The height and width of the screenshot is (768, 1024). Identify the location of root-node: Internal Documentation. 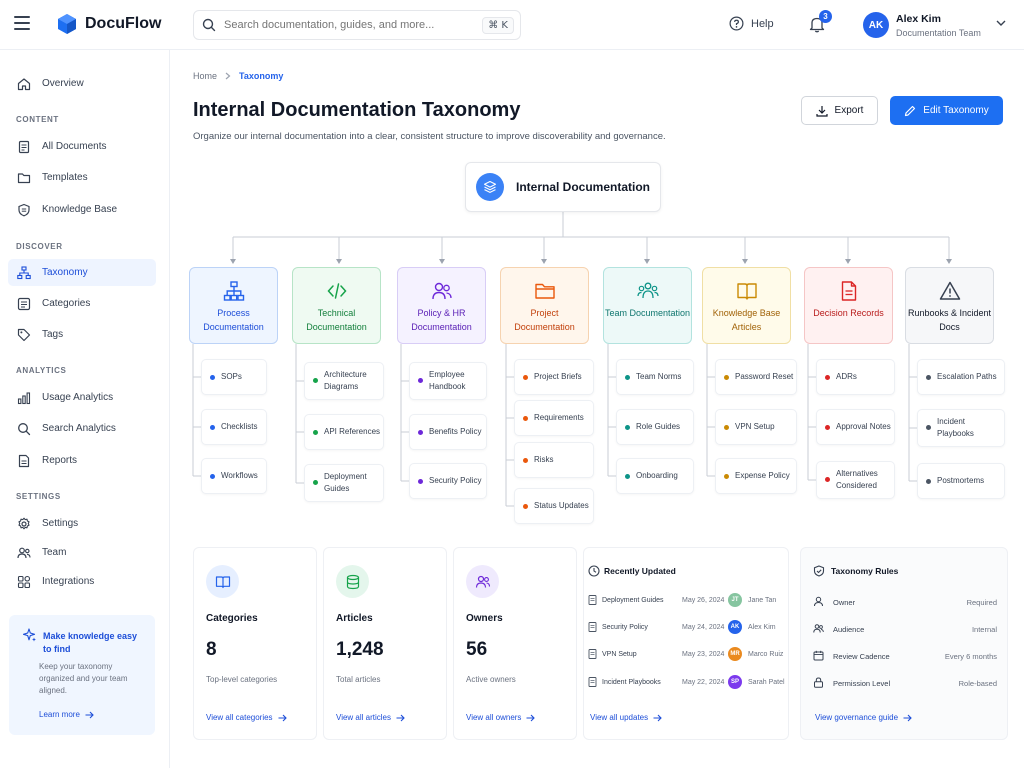
(563, 187).